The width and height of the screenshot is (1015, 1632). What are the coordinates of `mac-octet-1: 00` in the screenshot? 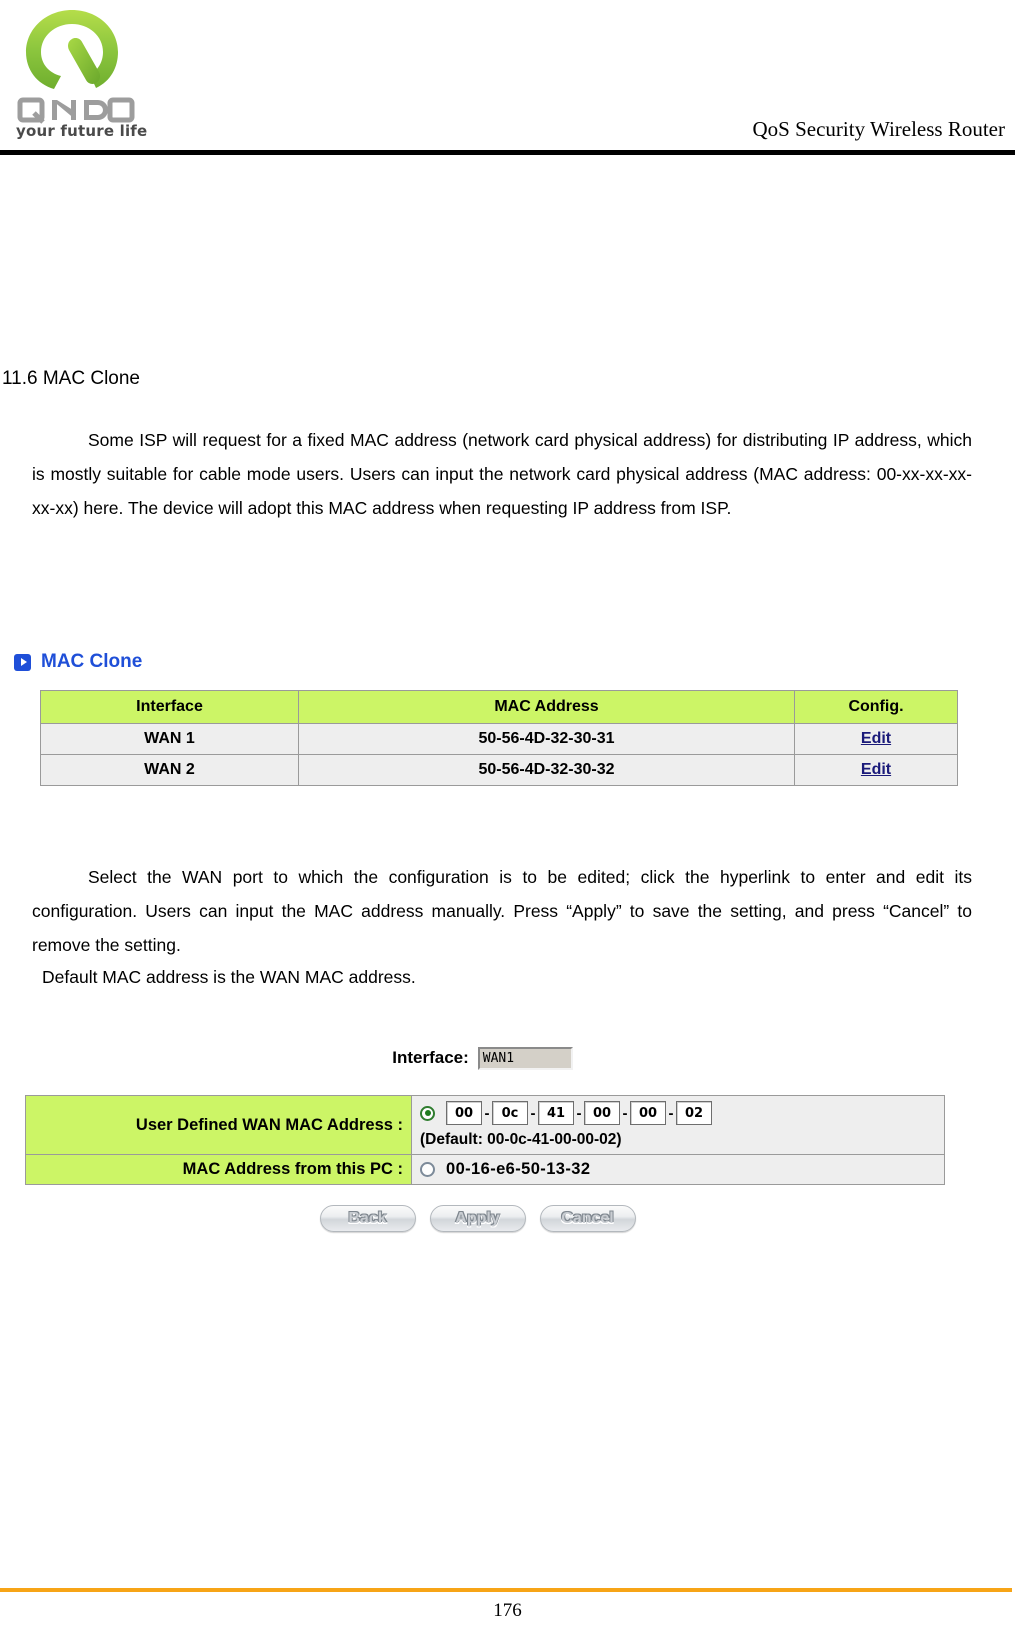 It's located at (464, 1113).